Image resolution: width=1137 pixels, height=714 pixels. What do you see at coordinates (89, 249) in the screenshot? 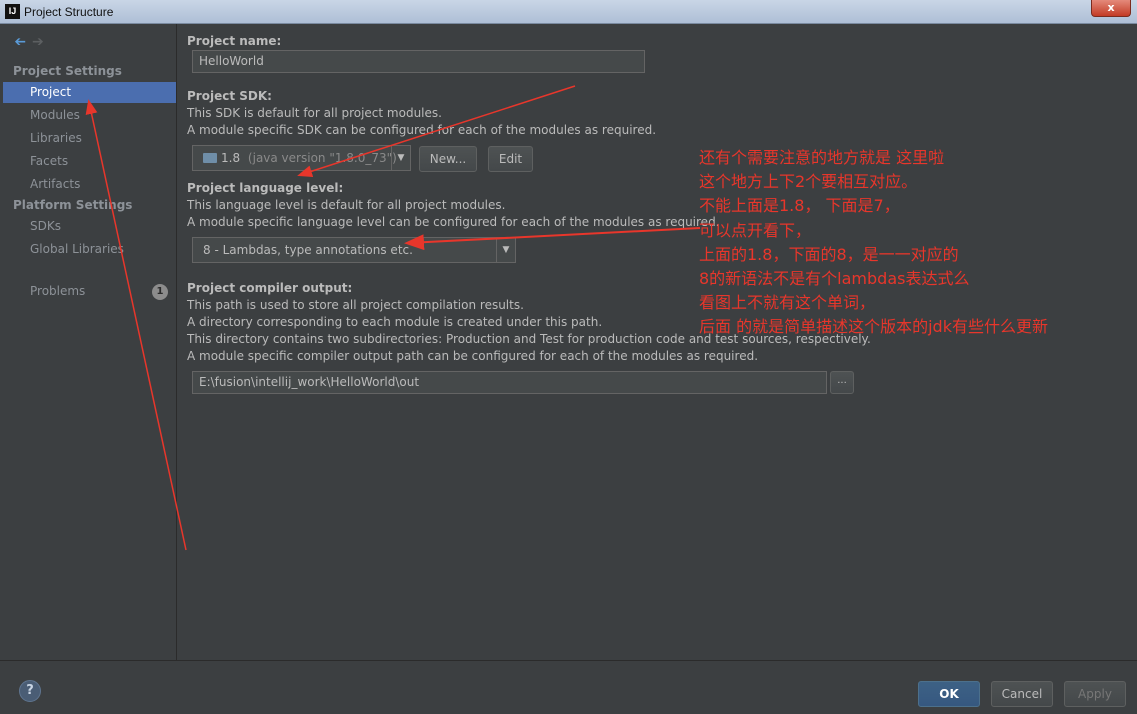
I see `sidebar-item-global-libraries: Global Libraries` at bounding box center [89, 249].